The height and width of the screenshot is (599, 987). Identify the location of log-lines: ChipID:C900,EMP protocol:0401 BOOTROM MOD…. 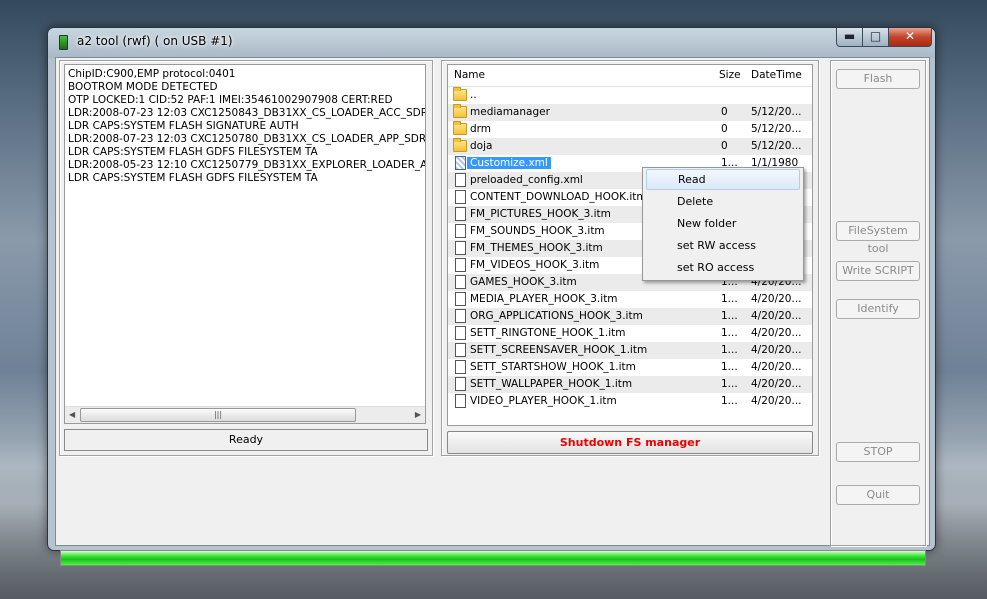
(246, 126).